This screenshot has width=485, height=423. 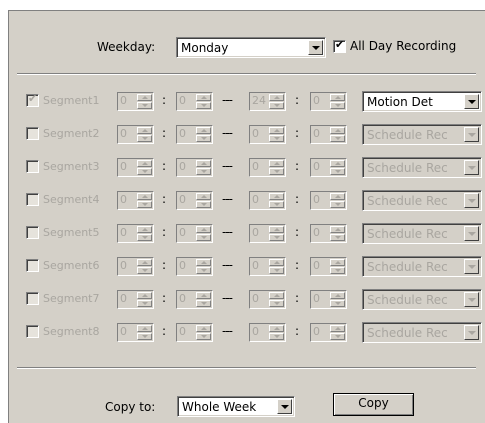 What do you see at coordinates (339, 45) in the screenshot?
I see `all-day-recording-checkbox: ✔` at bounding box center [339, 45].